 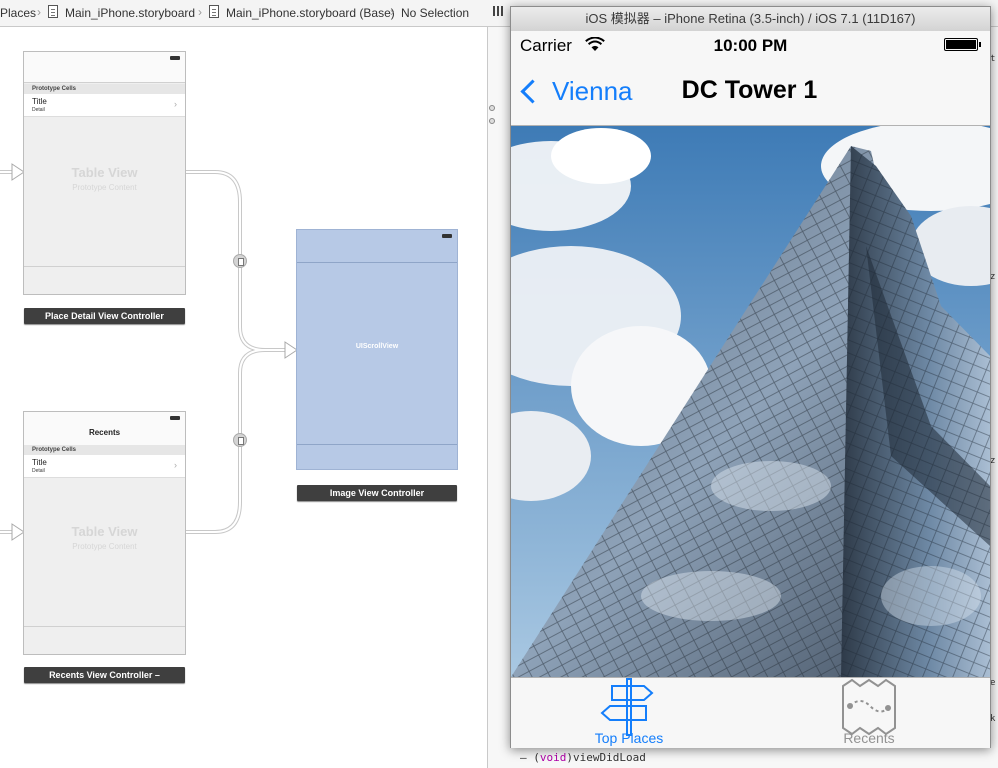 I want to click on breadcrumb-places: Places, so click(x=18, y=13).